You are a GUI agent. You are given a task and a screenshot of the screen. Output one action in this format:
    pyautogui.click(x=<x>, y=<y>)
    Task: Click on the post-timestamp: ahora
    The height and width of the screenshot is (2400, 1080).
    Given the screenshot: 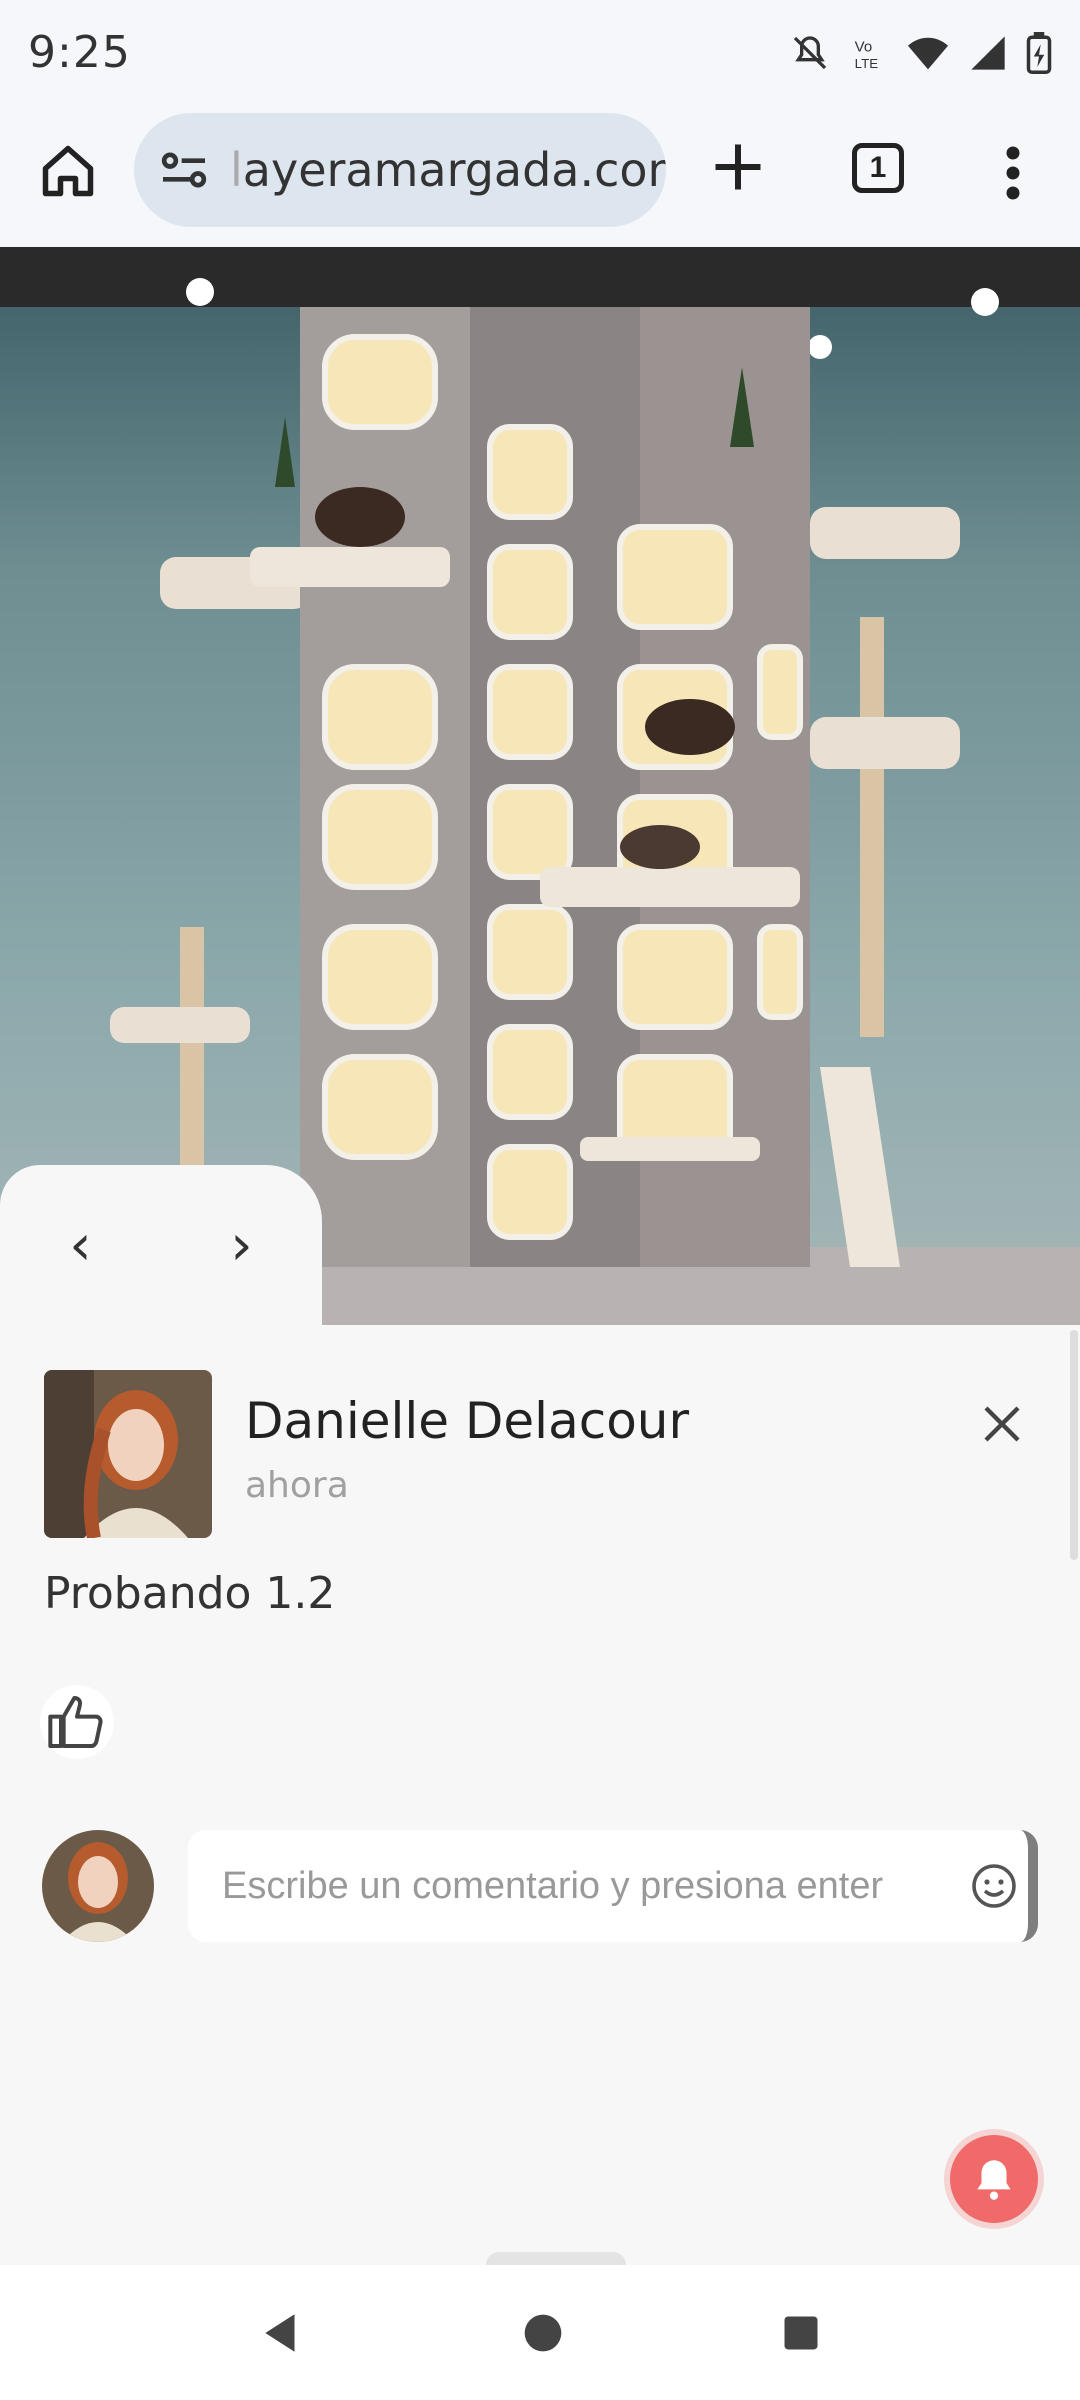 What is the action you would take?
    pyautogui.click(x=297, y=1485)
    